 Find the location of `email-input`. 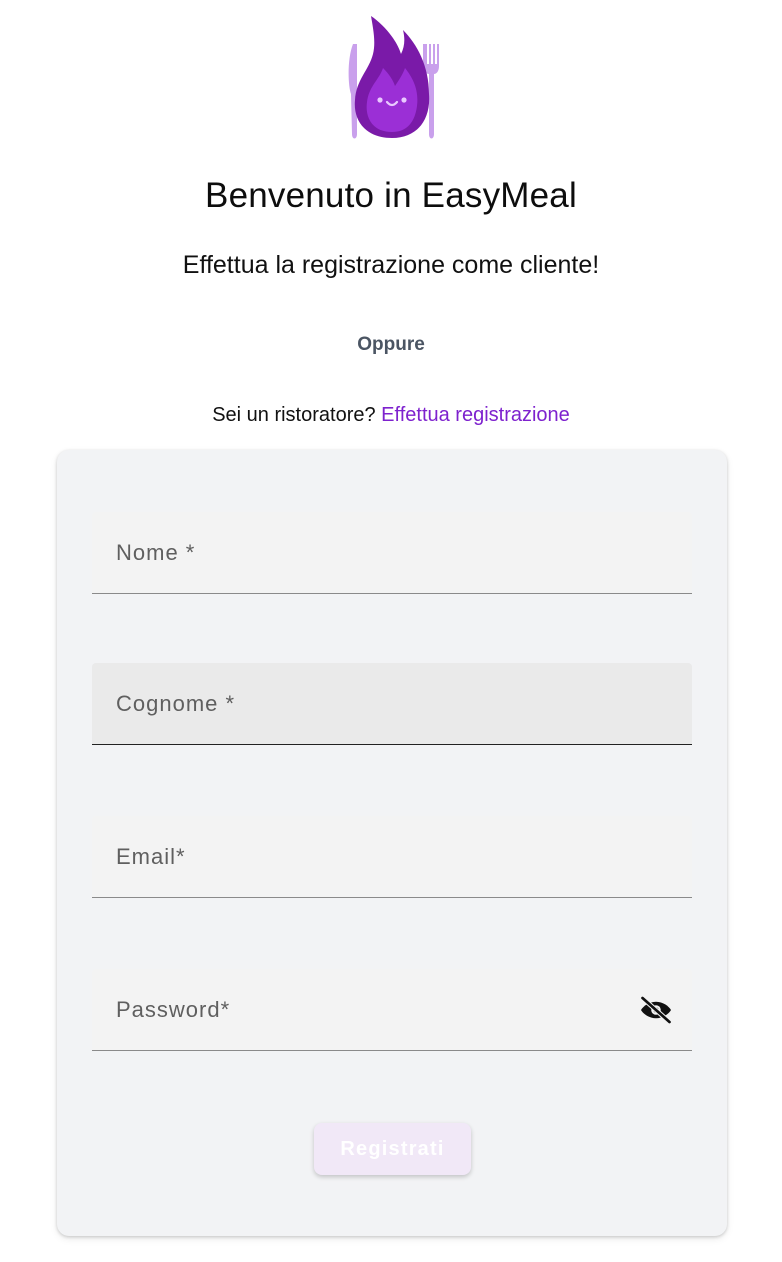

email-input is located at coordinates (392, 856).